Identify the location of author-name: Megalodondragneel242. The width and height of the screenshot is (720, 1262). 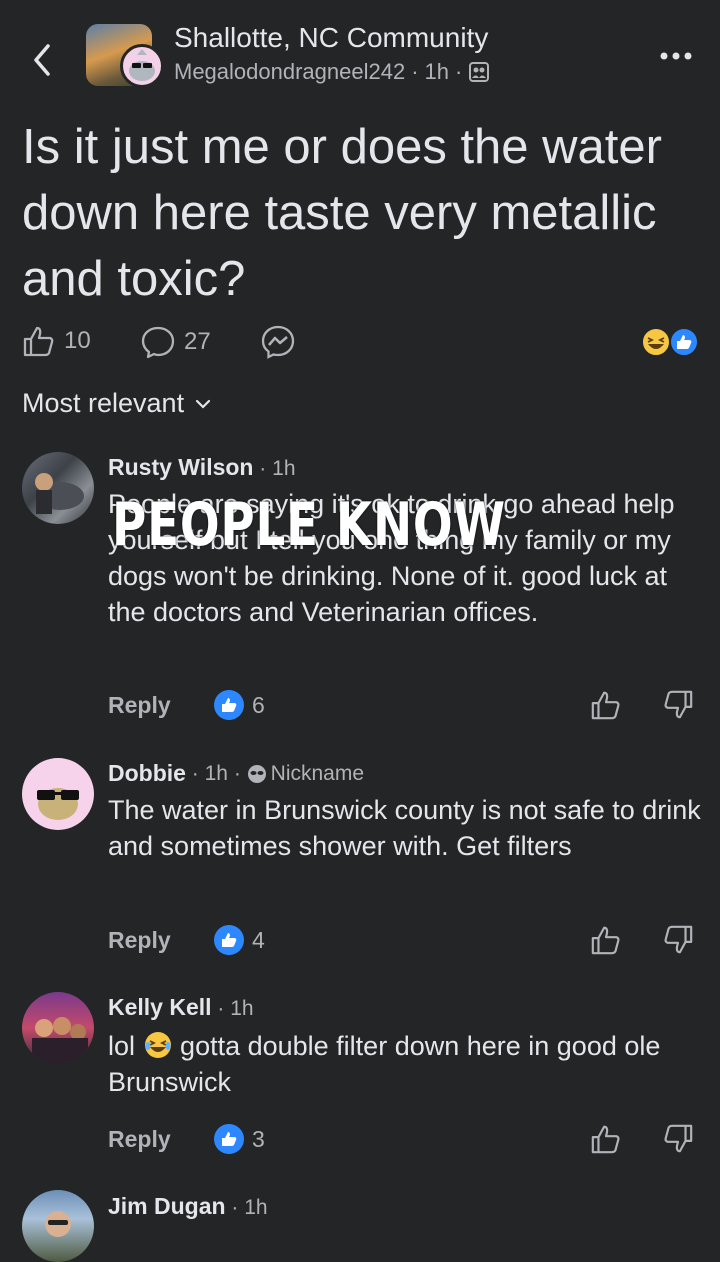
(289, 72).